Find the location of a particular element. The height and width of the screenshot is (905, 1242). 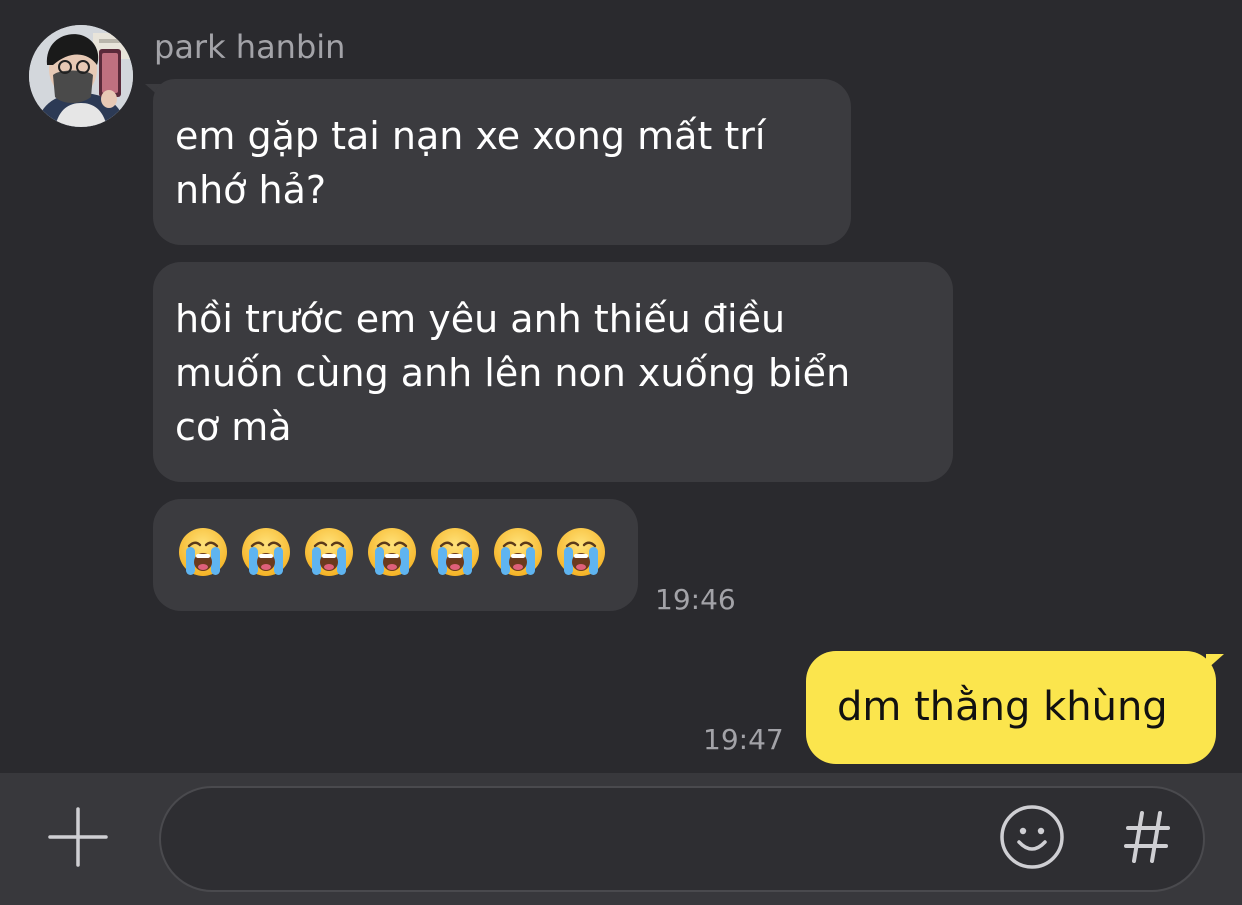

message-text-line: nhớ hả? is located at coordinates (251, 190).